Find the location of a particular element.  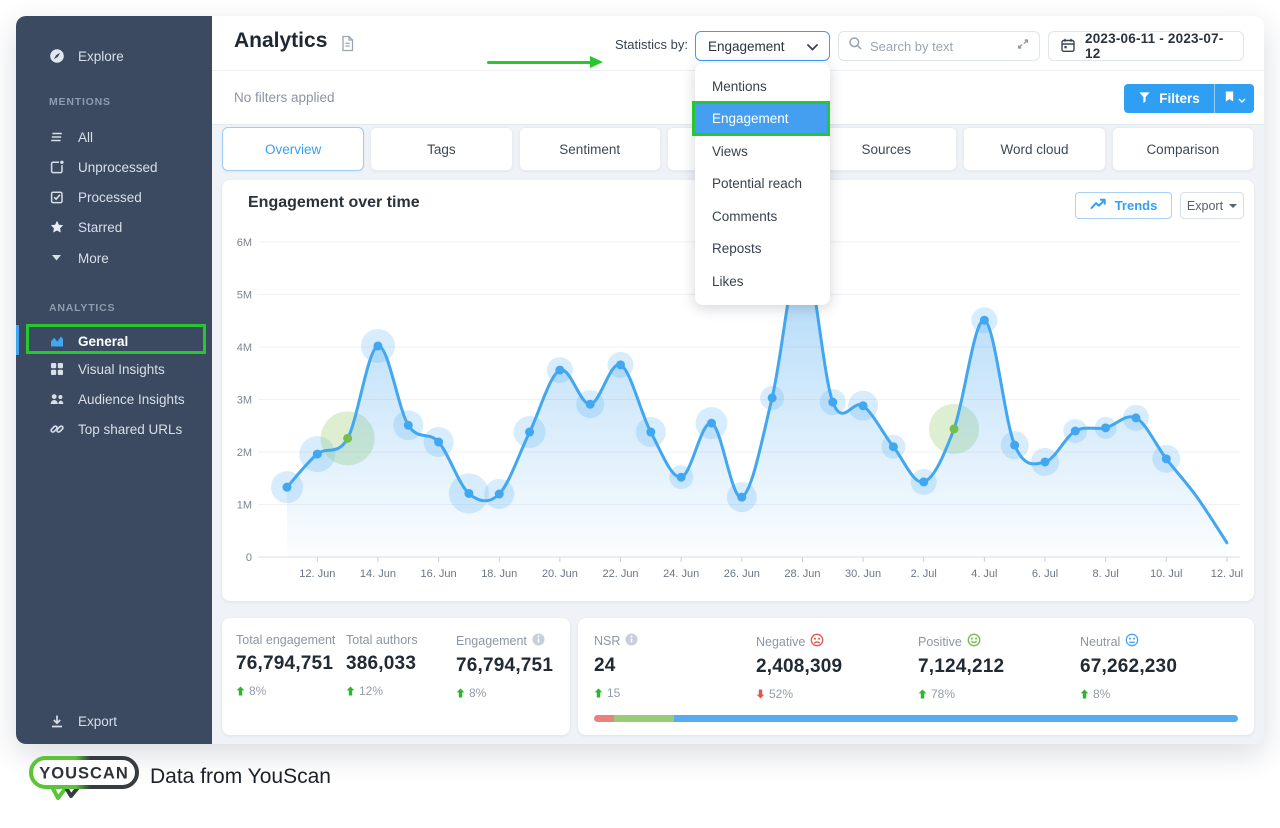

statistics-by-label: Statistics by: is located at coordinates (651, 44).